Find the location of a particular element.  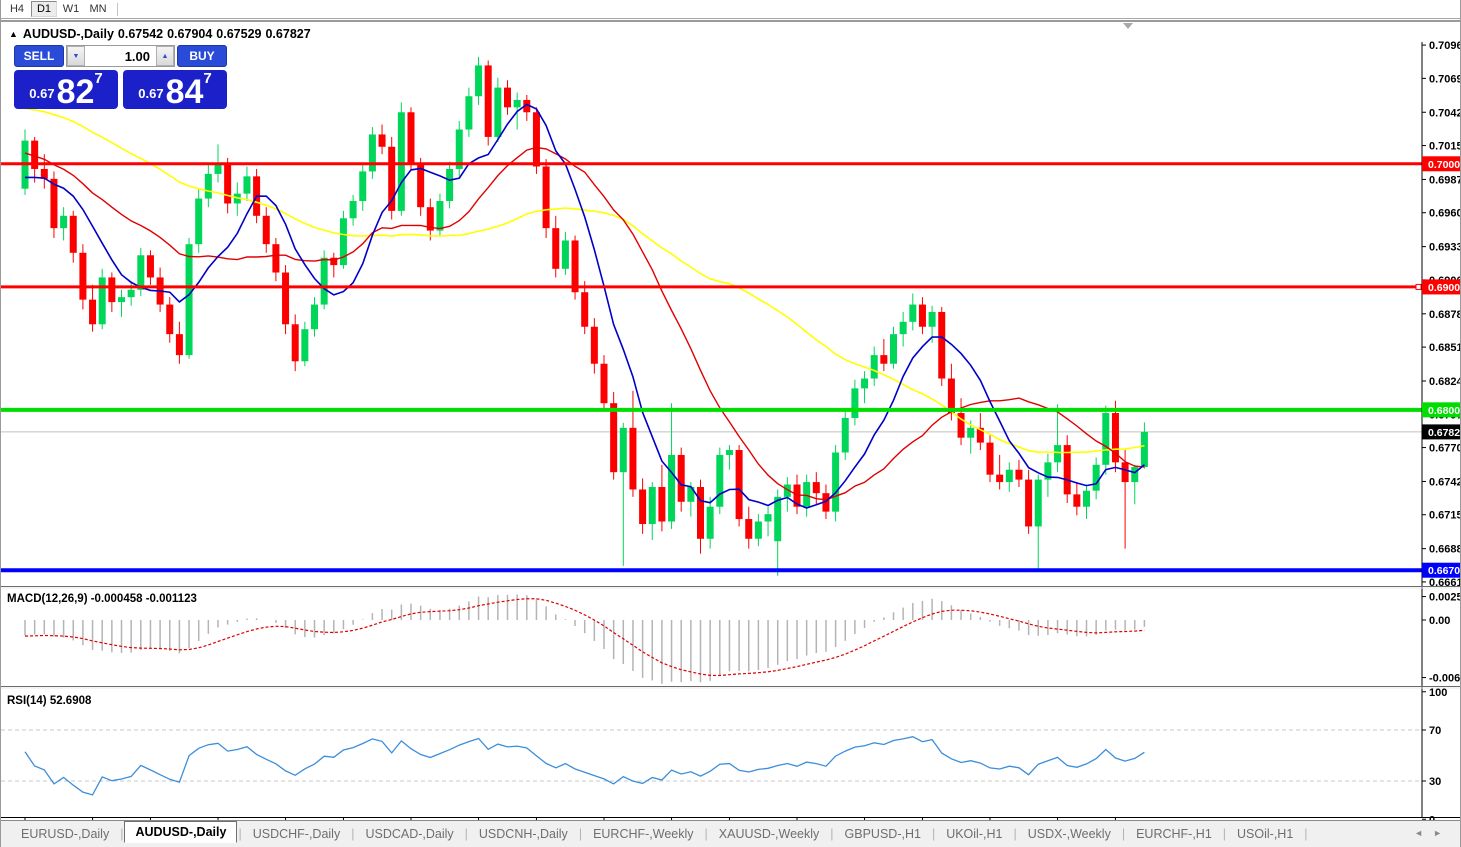

tab-scroll-buttons: ◄► is located at coordinates (1433, 833).